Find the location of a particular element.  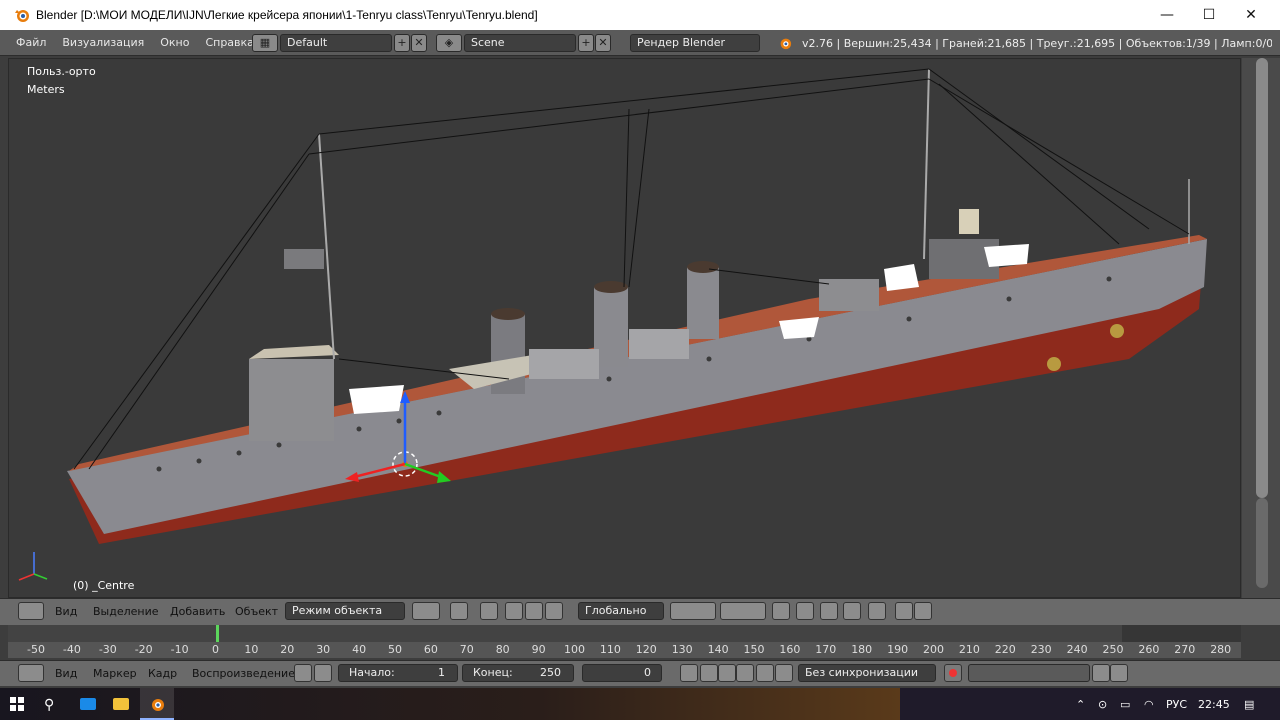

snap-element-icon is located at coordinates (852, 611).